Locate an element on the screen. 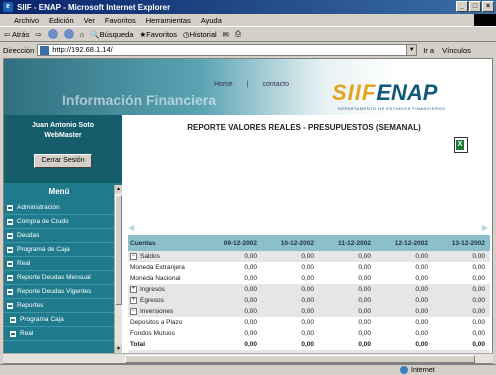  table-row: Moneda Extranjera 0,00 0,00 0,00 0,00 0,00 is located at coordinates (309, 267).